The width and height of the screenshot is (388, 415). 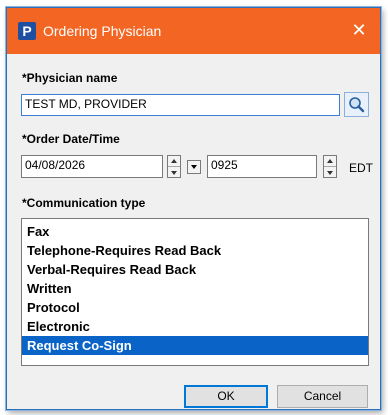 What do you see at coordinates (92, 166) in the screenshot?
I see `order-date-input: 04/08/2026` at bounding box center [92, 166].